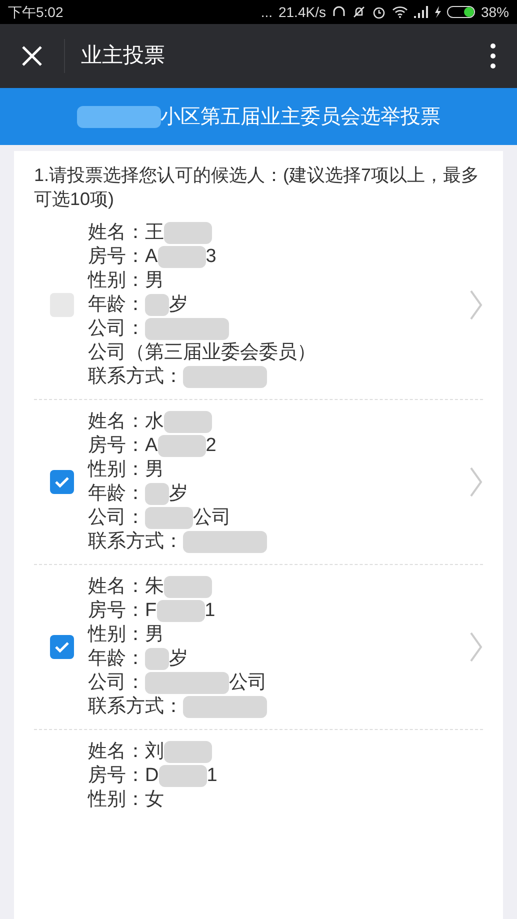  I want to click on candidate-info: 2, so click(211, 446).